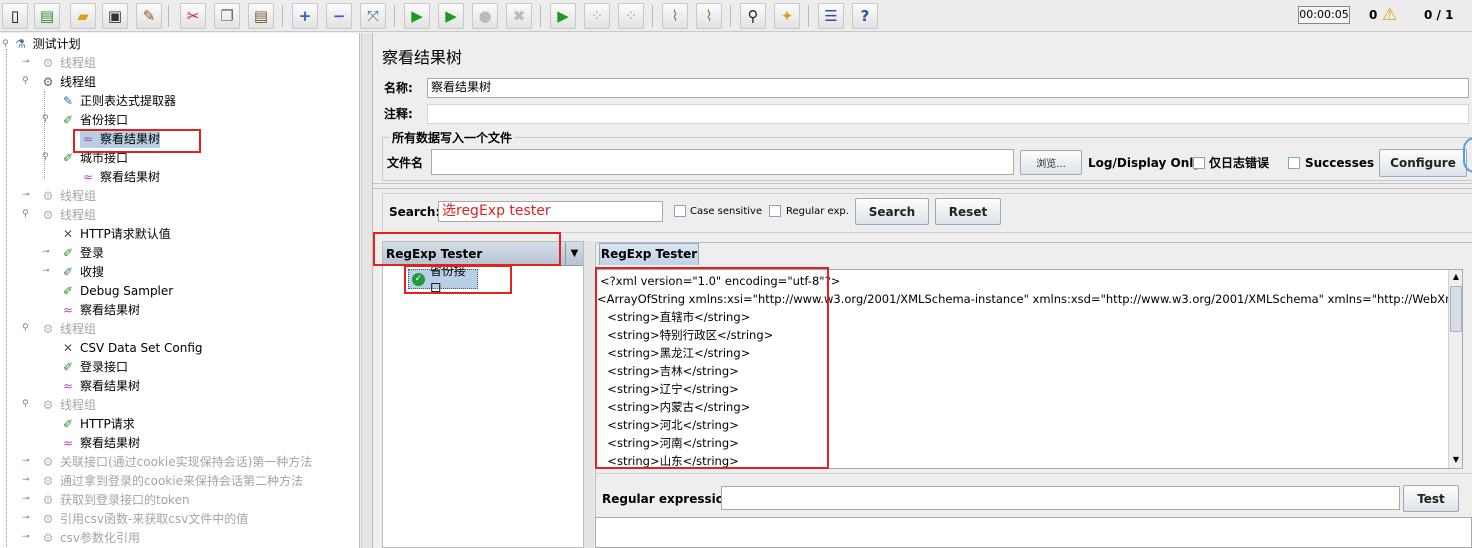 The image size is (1472, 548). Describe the element at coordinates (563, 16) in the screenshot. I see `remote-start-icon: ▶` at that location.